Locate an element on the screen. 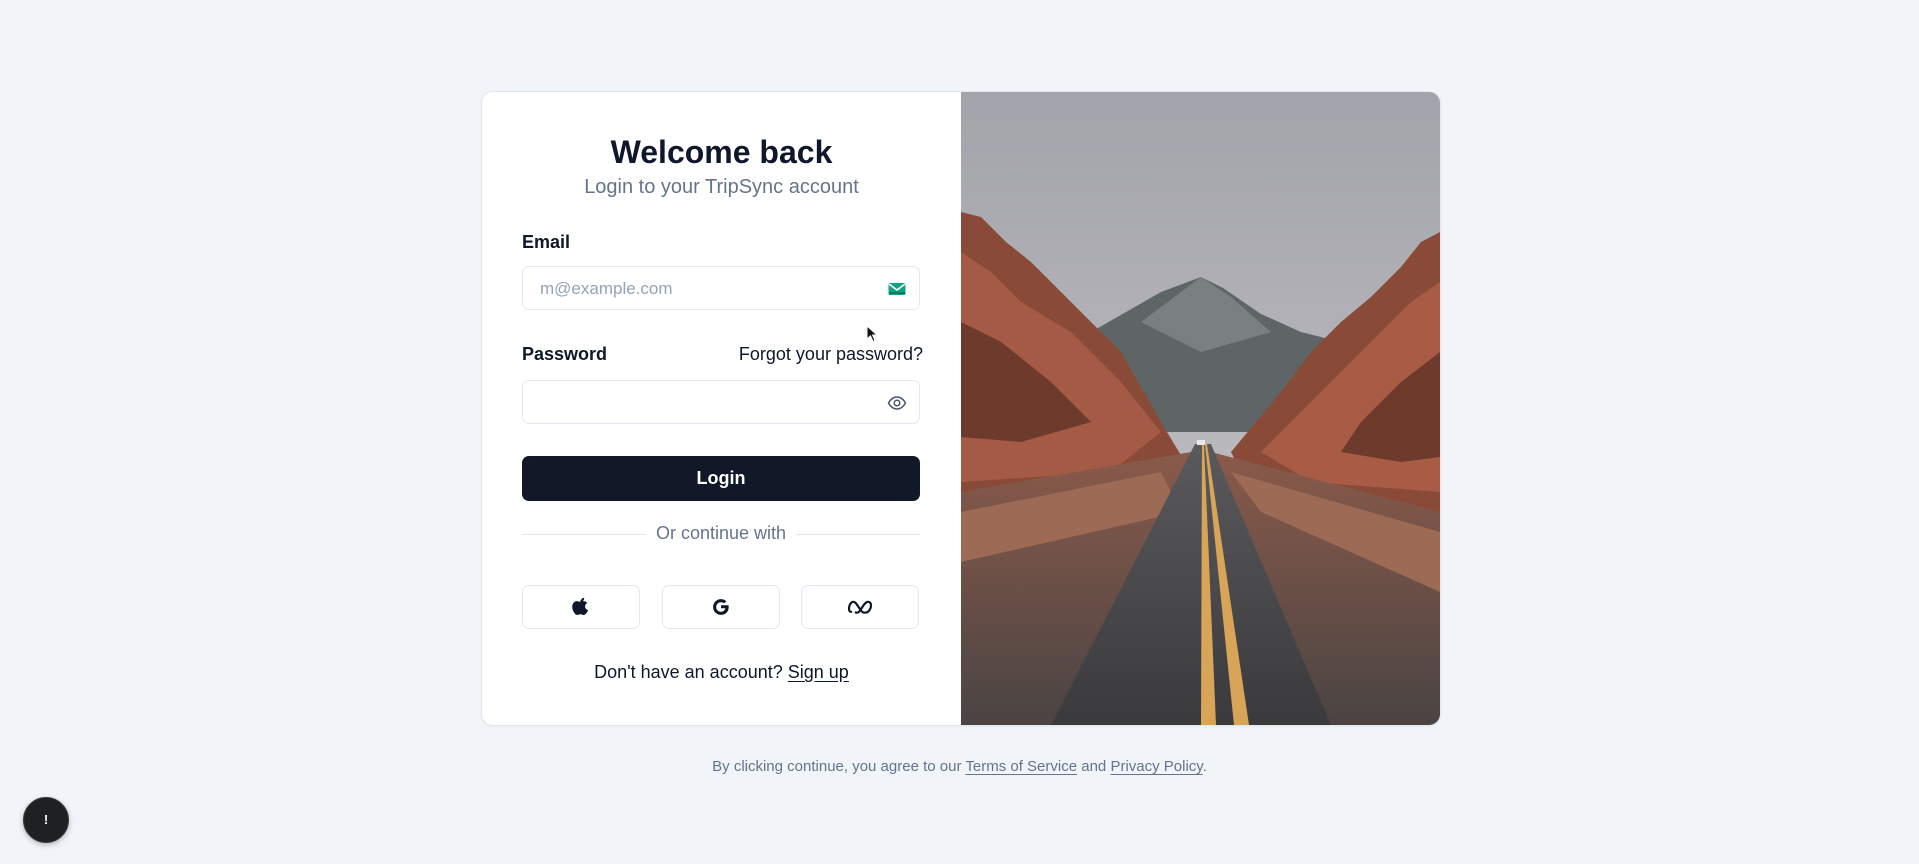  forgot-password-link: Forgot your password? is located at coordinates (831, 354).